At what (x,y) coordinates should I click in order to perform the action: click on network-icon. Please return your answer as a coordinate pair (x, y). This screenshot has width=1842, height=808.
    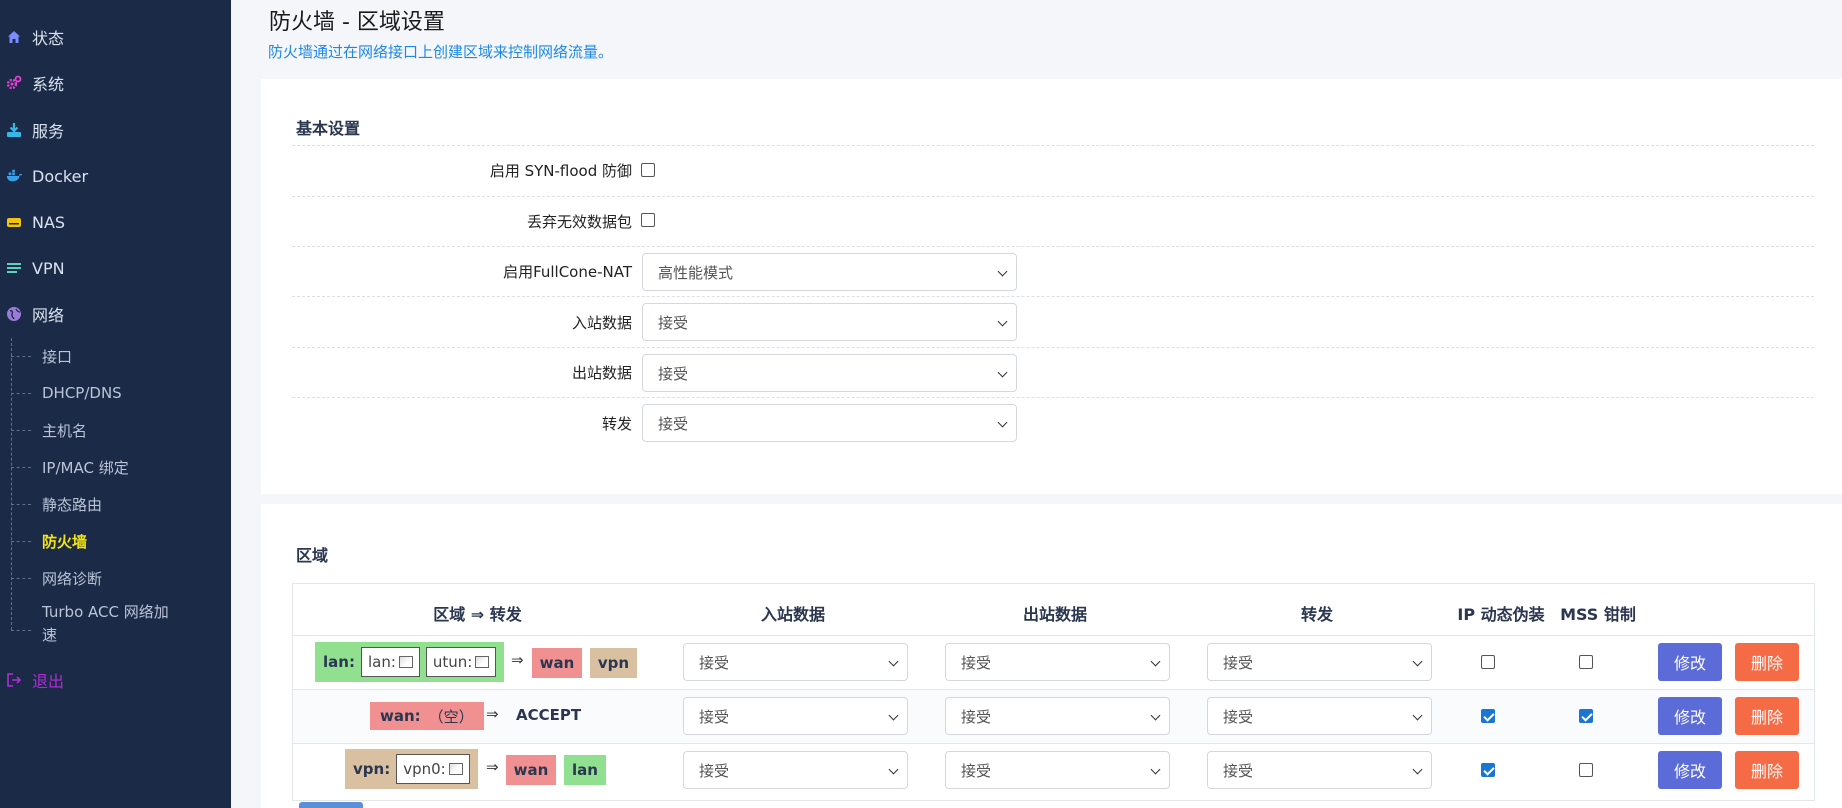
    Looking at the image, I should click on (405, 662).